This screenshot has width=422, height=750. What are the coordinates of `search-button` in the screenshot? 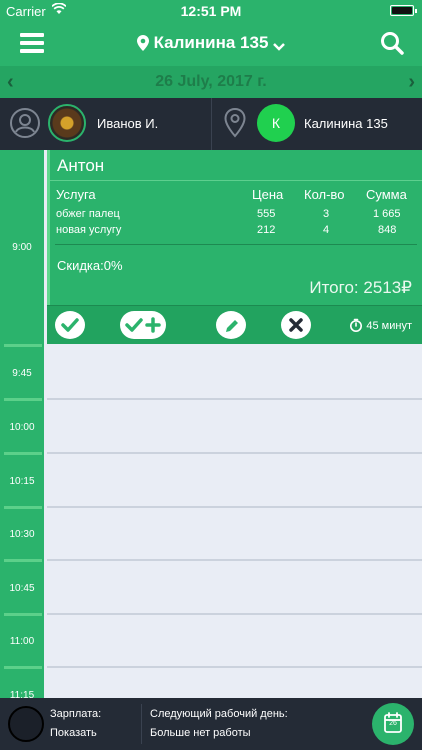 It's located at (392, 45).